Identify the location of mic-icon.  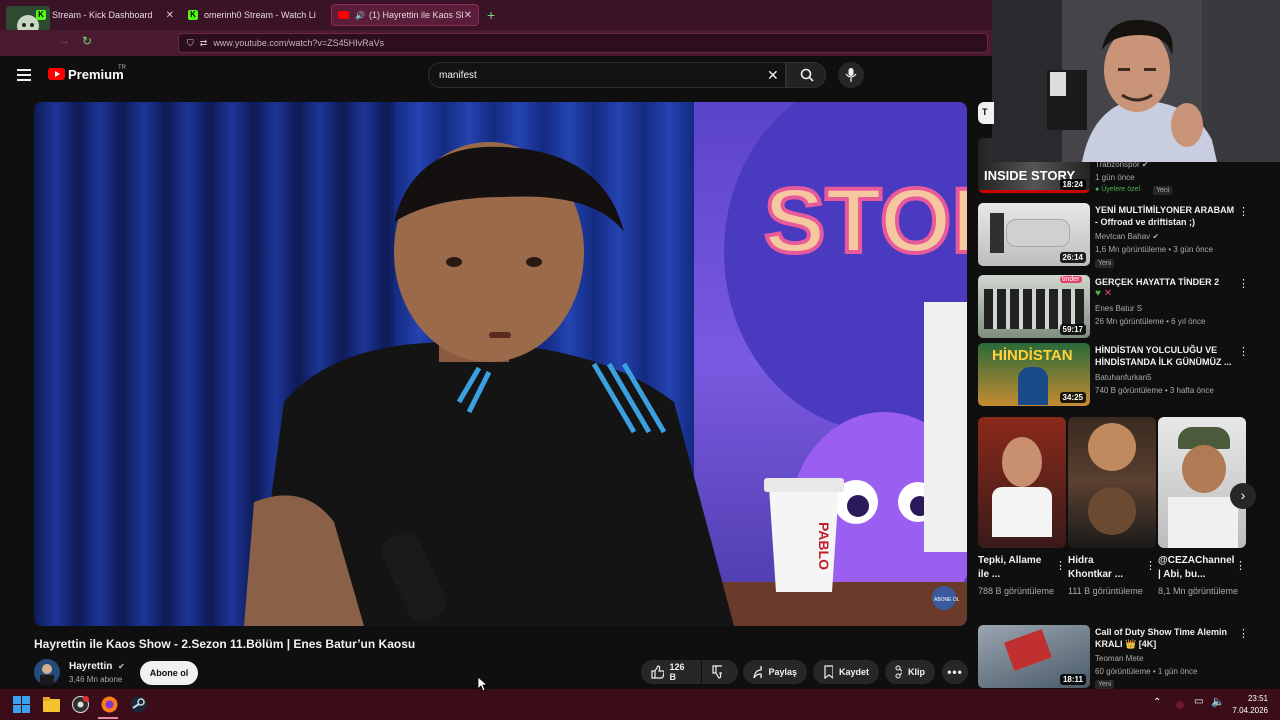
(851, 75).